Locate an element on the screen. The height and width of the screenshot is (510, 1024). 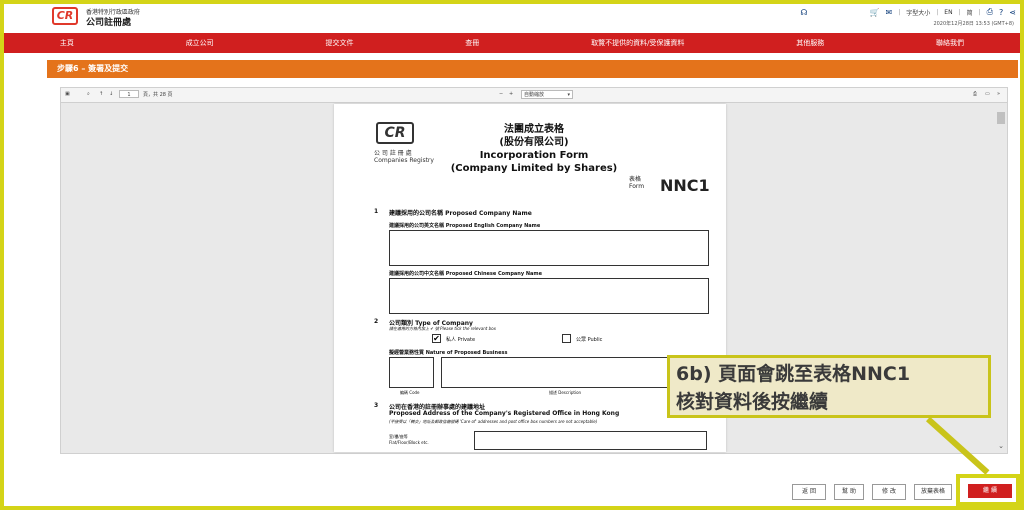
lang-en-link: EN is located at coordinates (948, 12).